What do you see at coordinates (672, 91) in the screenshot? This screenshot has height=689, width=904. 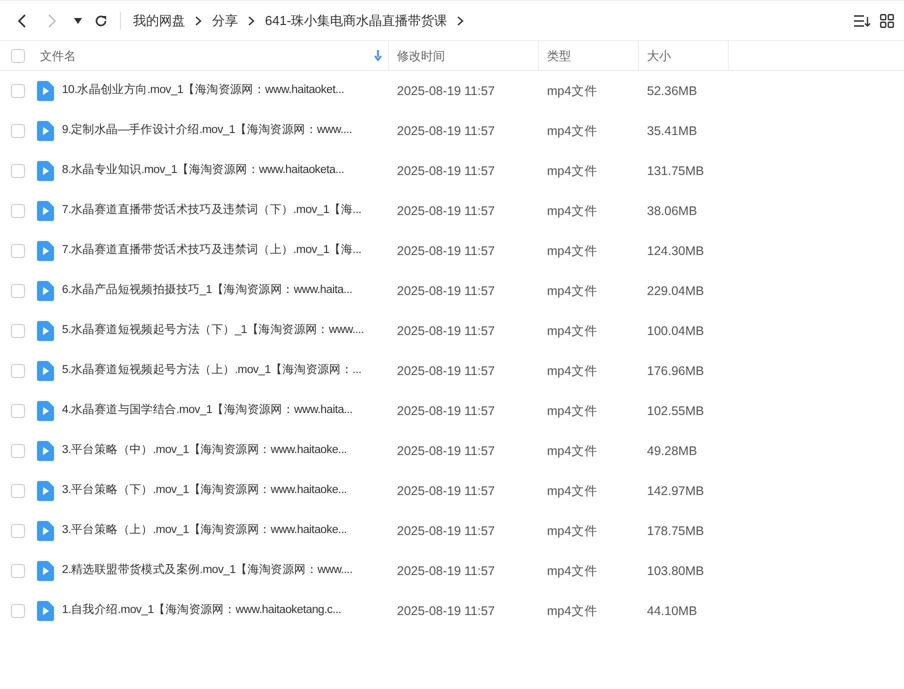 I see `file-size: 52.36MB` at bounding box center [672, 91].